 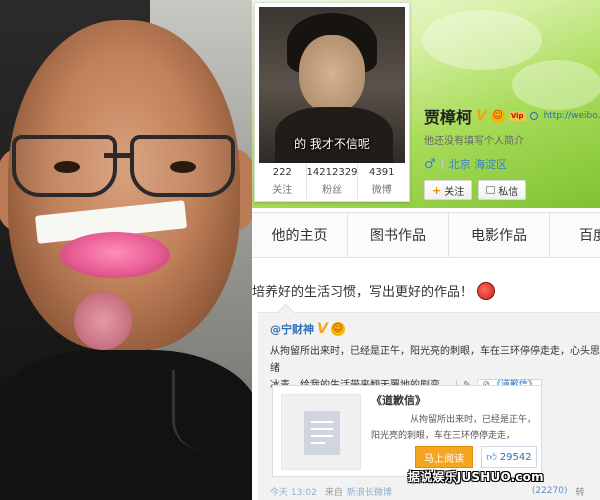 What do you see at coordinates (103, 321) in the screenshot?
I see `photo-chin` at bounding box center [103, 321].